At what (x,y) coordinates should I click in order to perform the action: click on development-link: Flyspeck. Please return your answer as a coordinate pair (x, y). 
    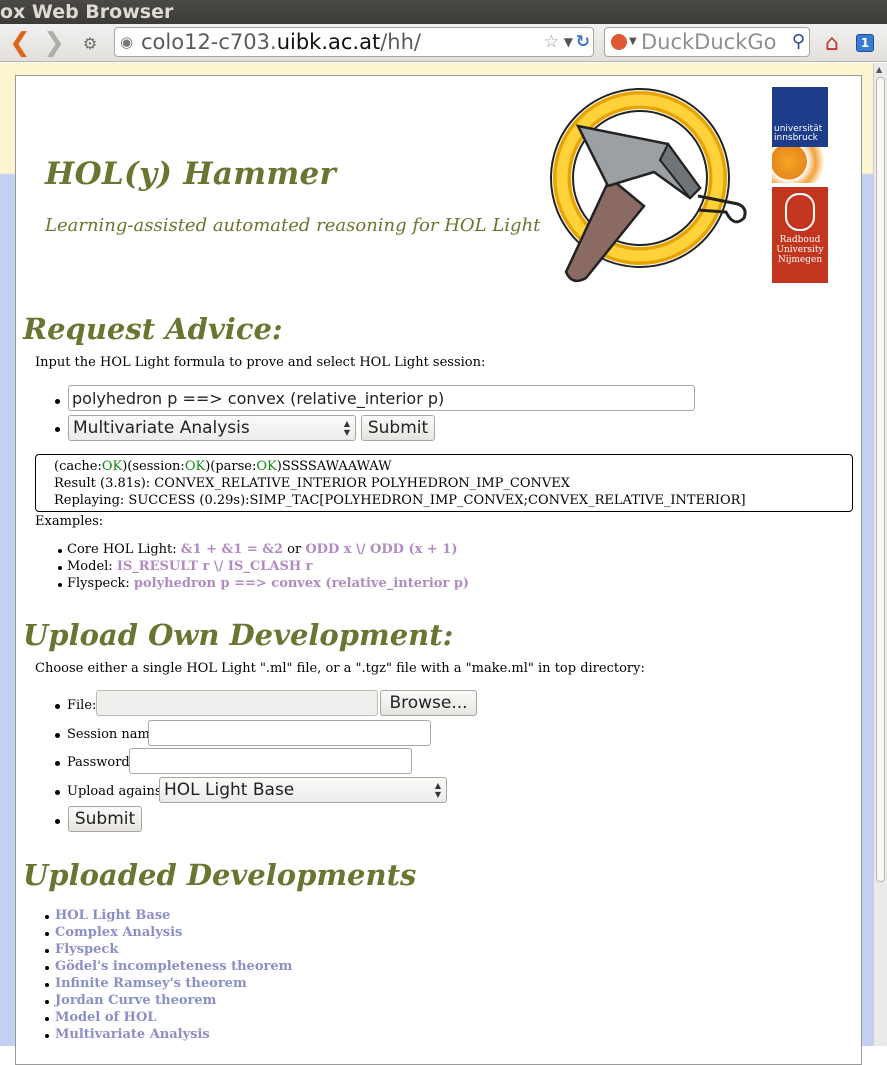
    Looking at the image, I should click on (86, 949).